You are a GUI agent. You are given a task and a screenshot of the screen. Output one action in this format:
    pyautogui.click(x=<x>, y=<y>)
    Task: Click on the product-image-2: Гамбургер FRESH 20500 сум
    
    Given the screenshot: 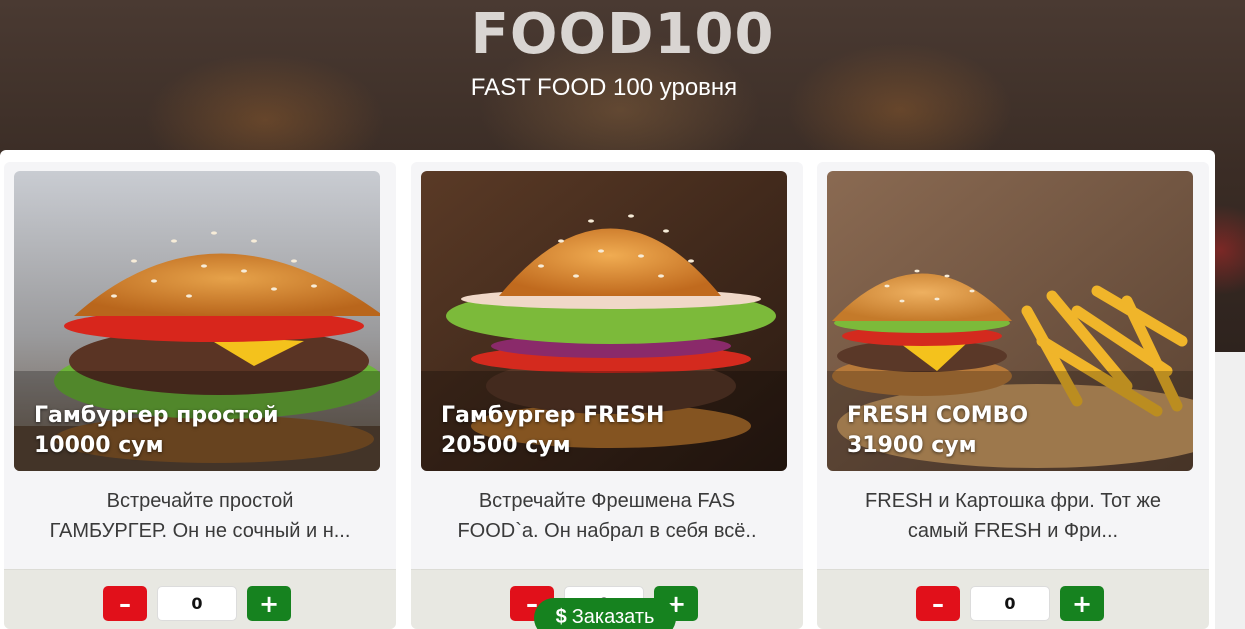 What is the action you would take?
    pyautogui.click(x=604, y=321)
    